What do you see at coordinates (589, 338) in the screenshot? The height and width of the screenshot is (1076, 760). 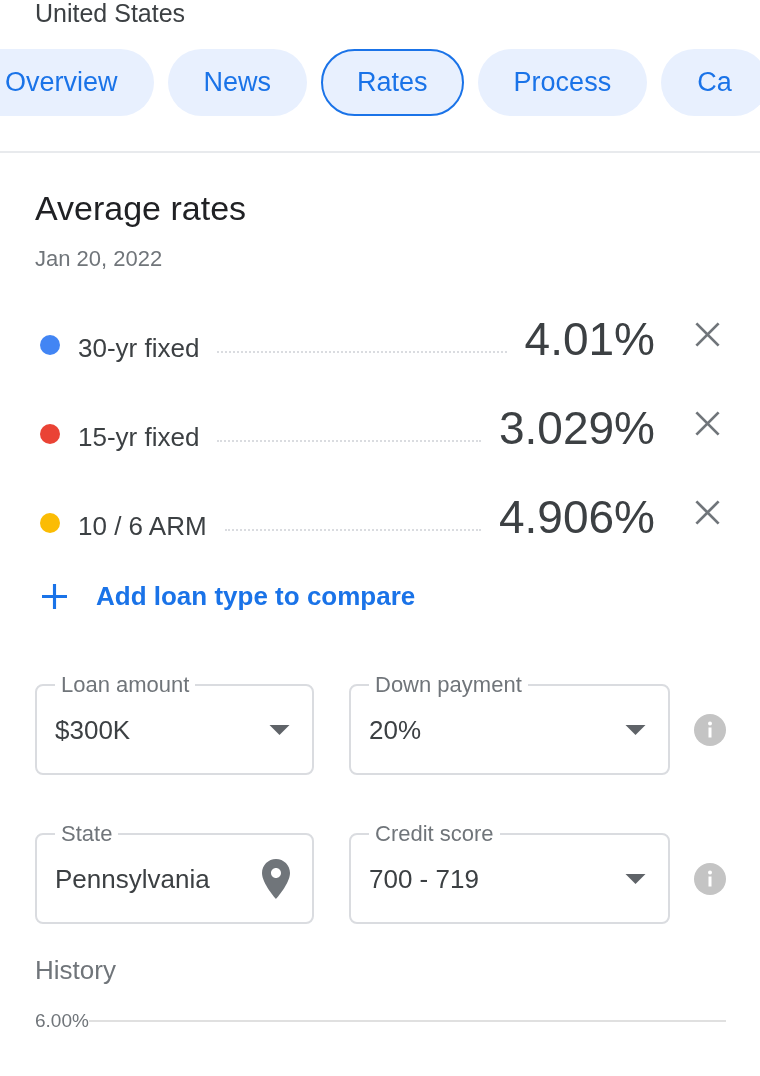 I see `rate-value: 4.01%` at bounding box center [589, 338].